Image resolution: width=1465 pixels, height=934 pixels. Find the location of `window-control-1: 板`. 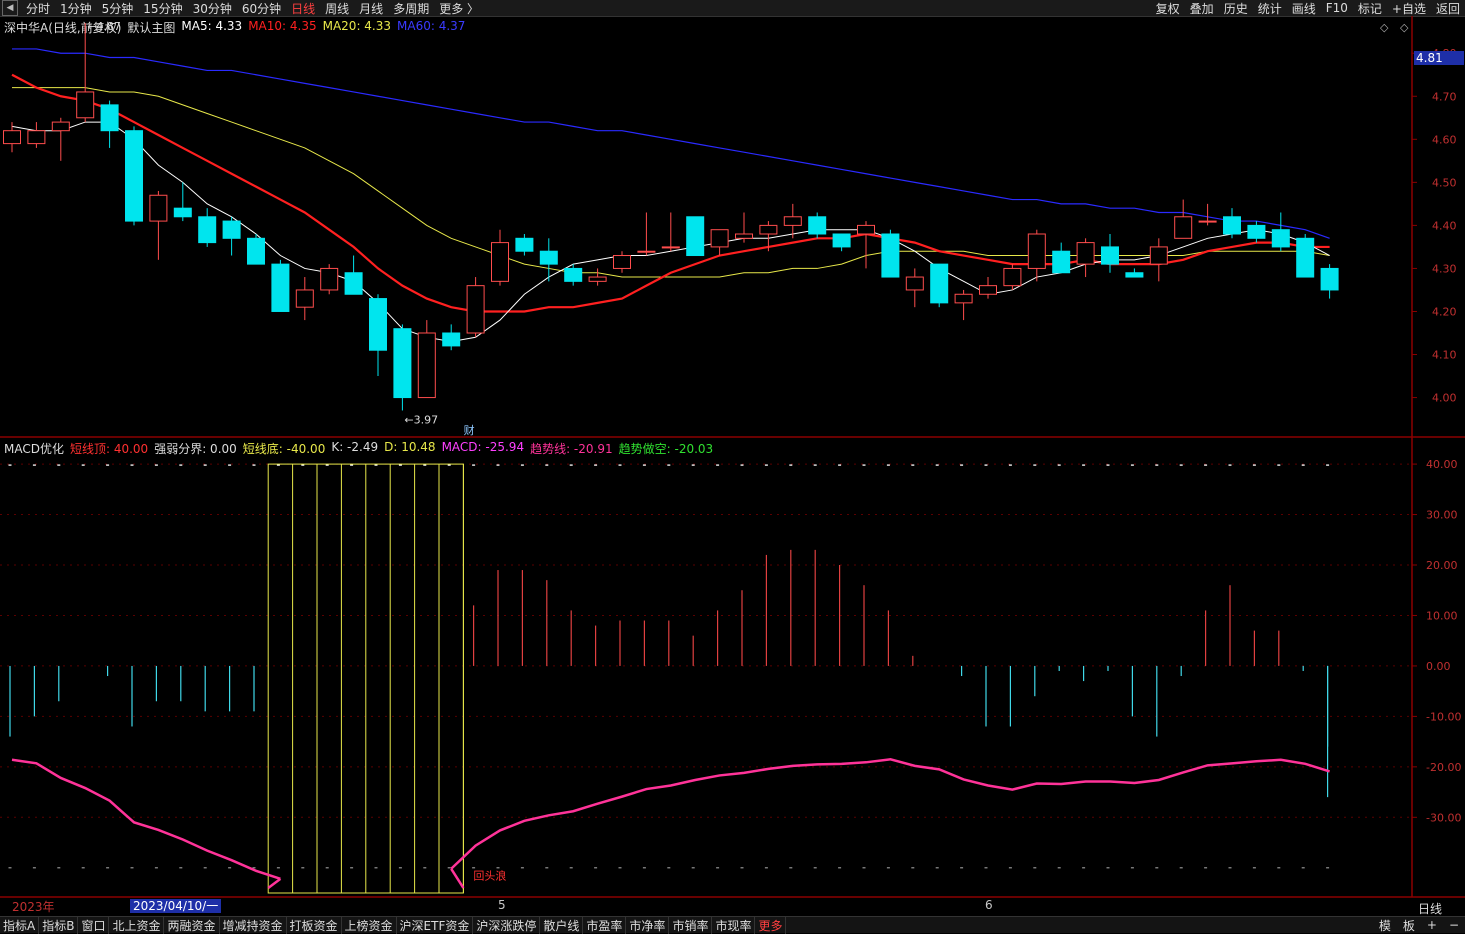

window-control-1: 板 is located at coordinates (1409, 925).